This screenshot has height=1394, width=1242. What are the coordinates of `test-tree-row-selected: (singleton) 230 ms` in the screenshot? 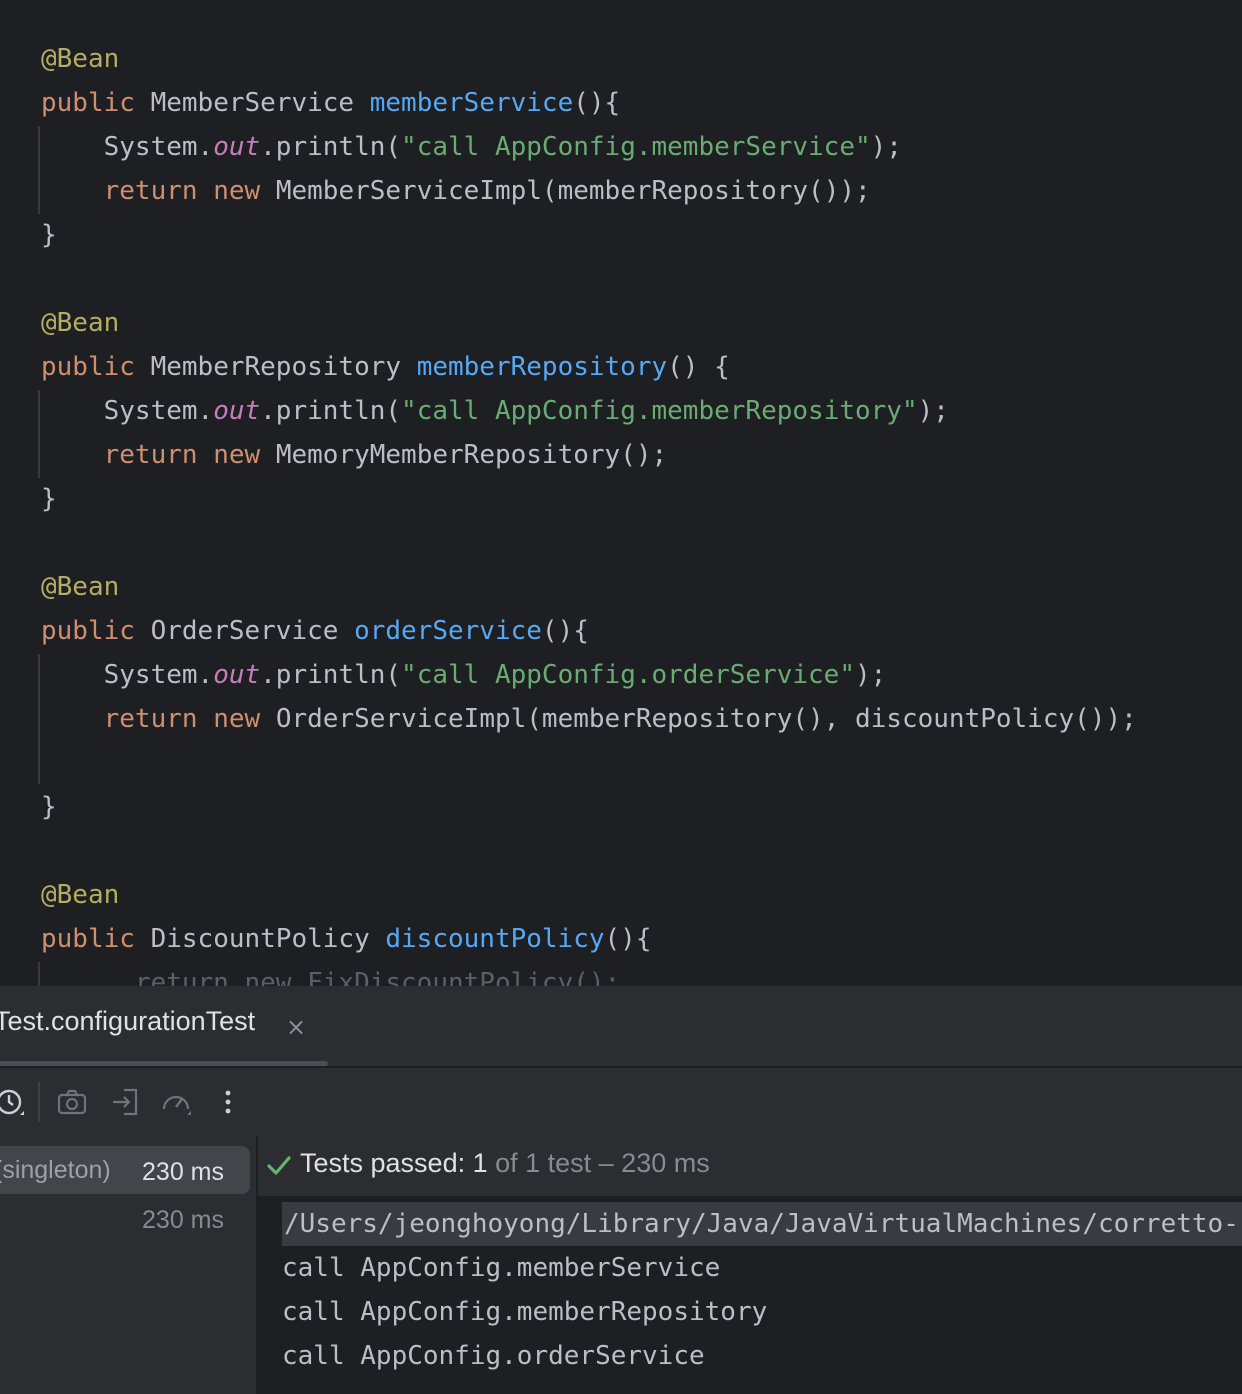 It's located at (125, 1170).